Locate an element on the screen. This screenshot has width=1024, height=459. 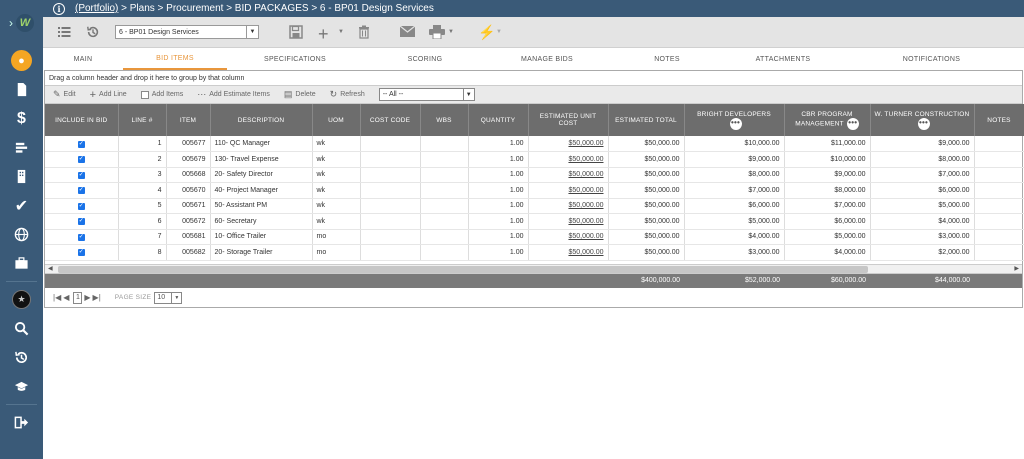
cell-line: 7 is located at coordinates (142, 237).